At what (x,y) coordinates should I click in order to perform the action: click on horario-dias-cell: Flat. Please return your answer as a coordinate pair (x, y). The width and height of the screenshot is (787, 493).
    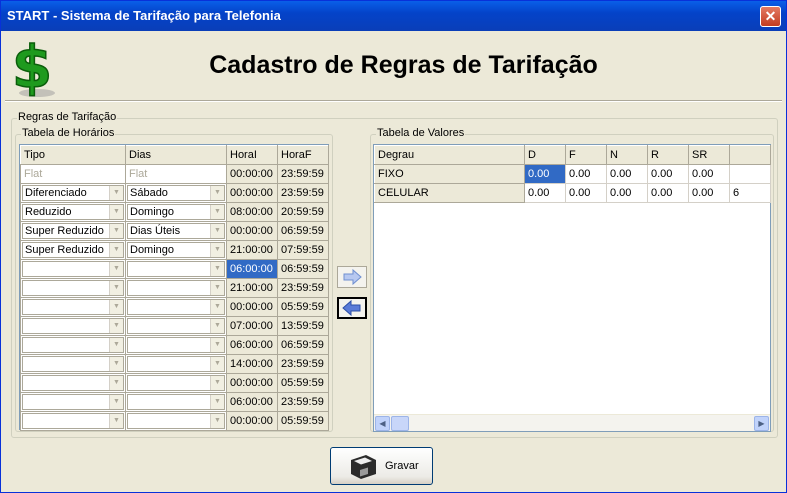
    Looking at the image, I should click on (176, 174).